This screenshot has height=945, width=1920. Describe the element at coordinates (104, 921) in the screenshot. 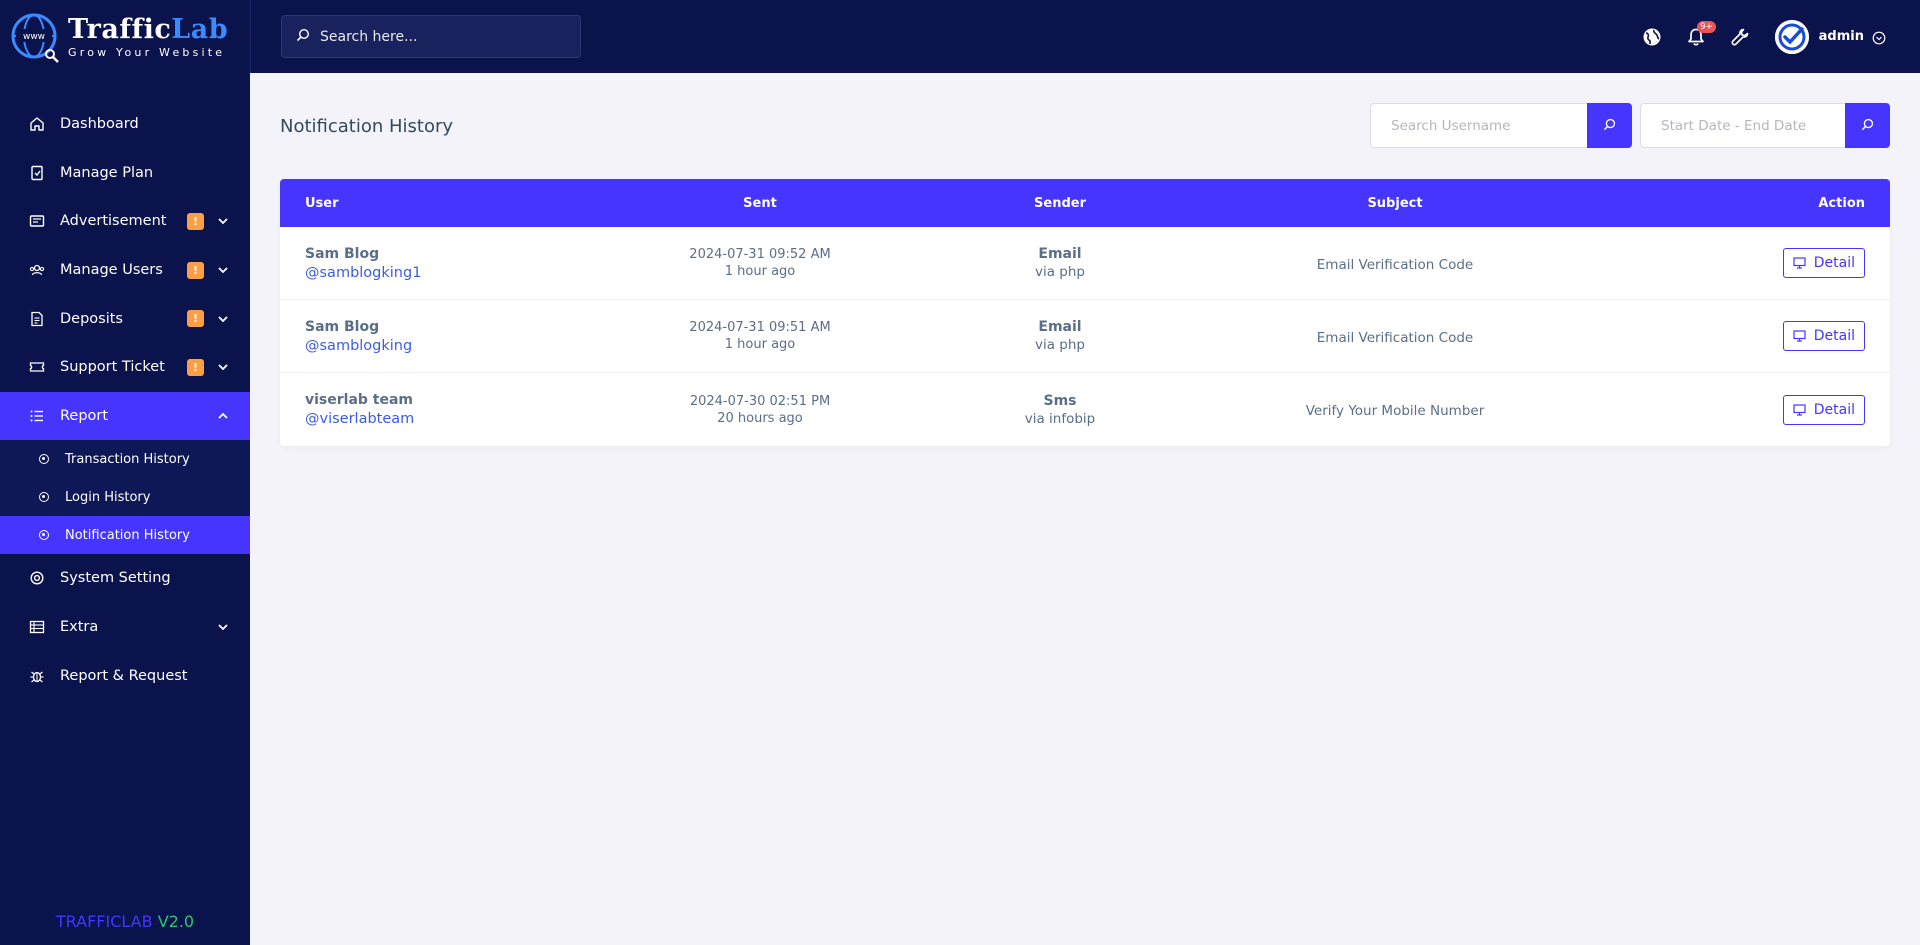

I see `version-name: TRAFFICLAB` at that location.